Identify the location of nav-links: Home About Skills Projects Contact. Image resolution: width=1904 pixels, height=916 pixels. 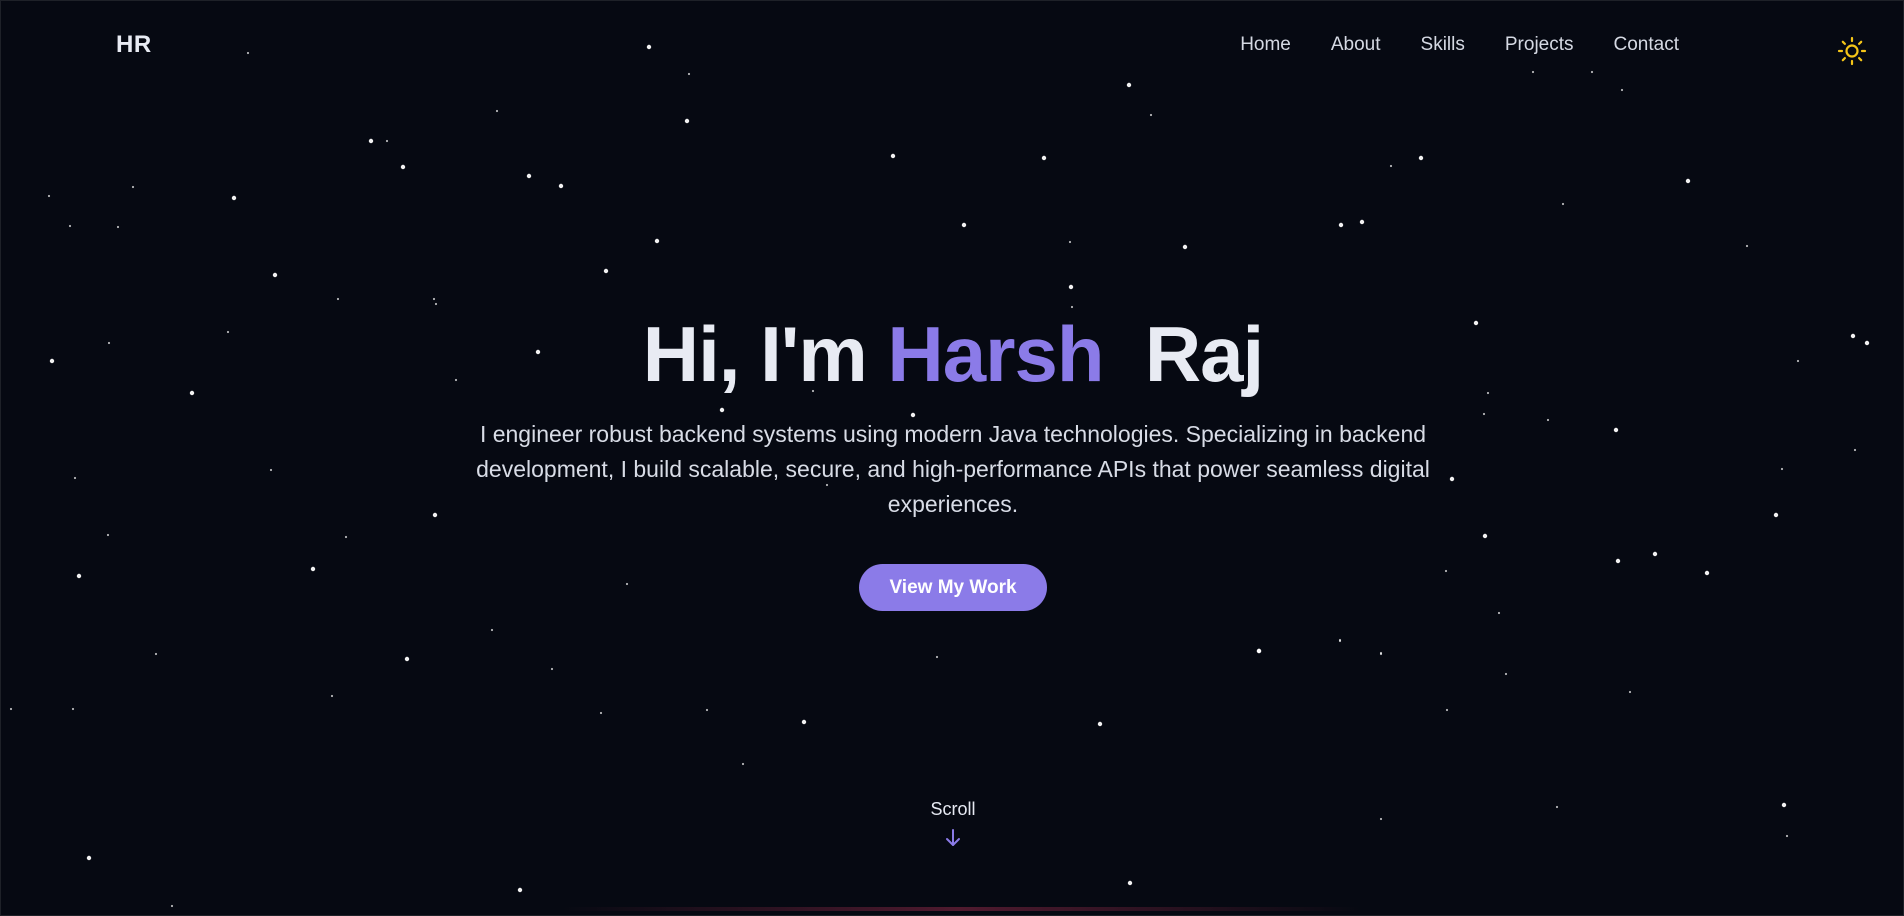
(1459, 45).